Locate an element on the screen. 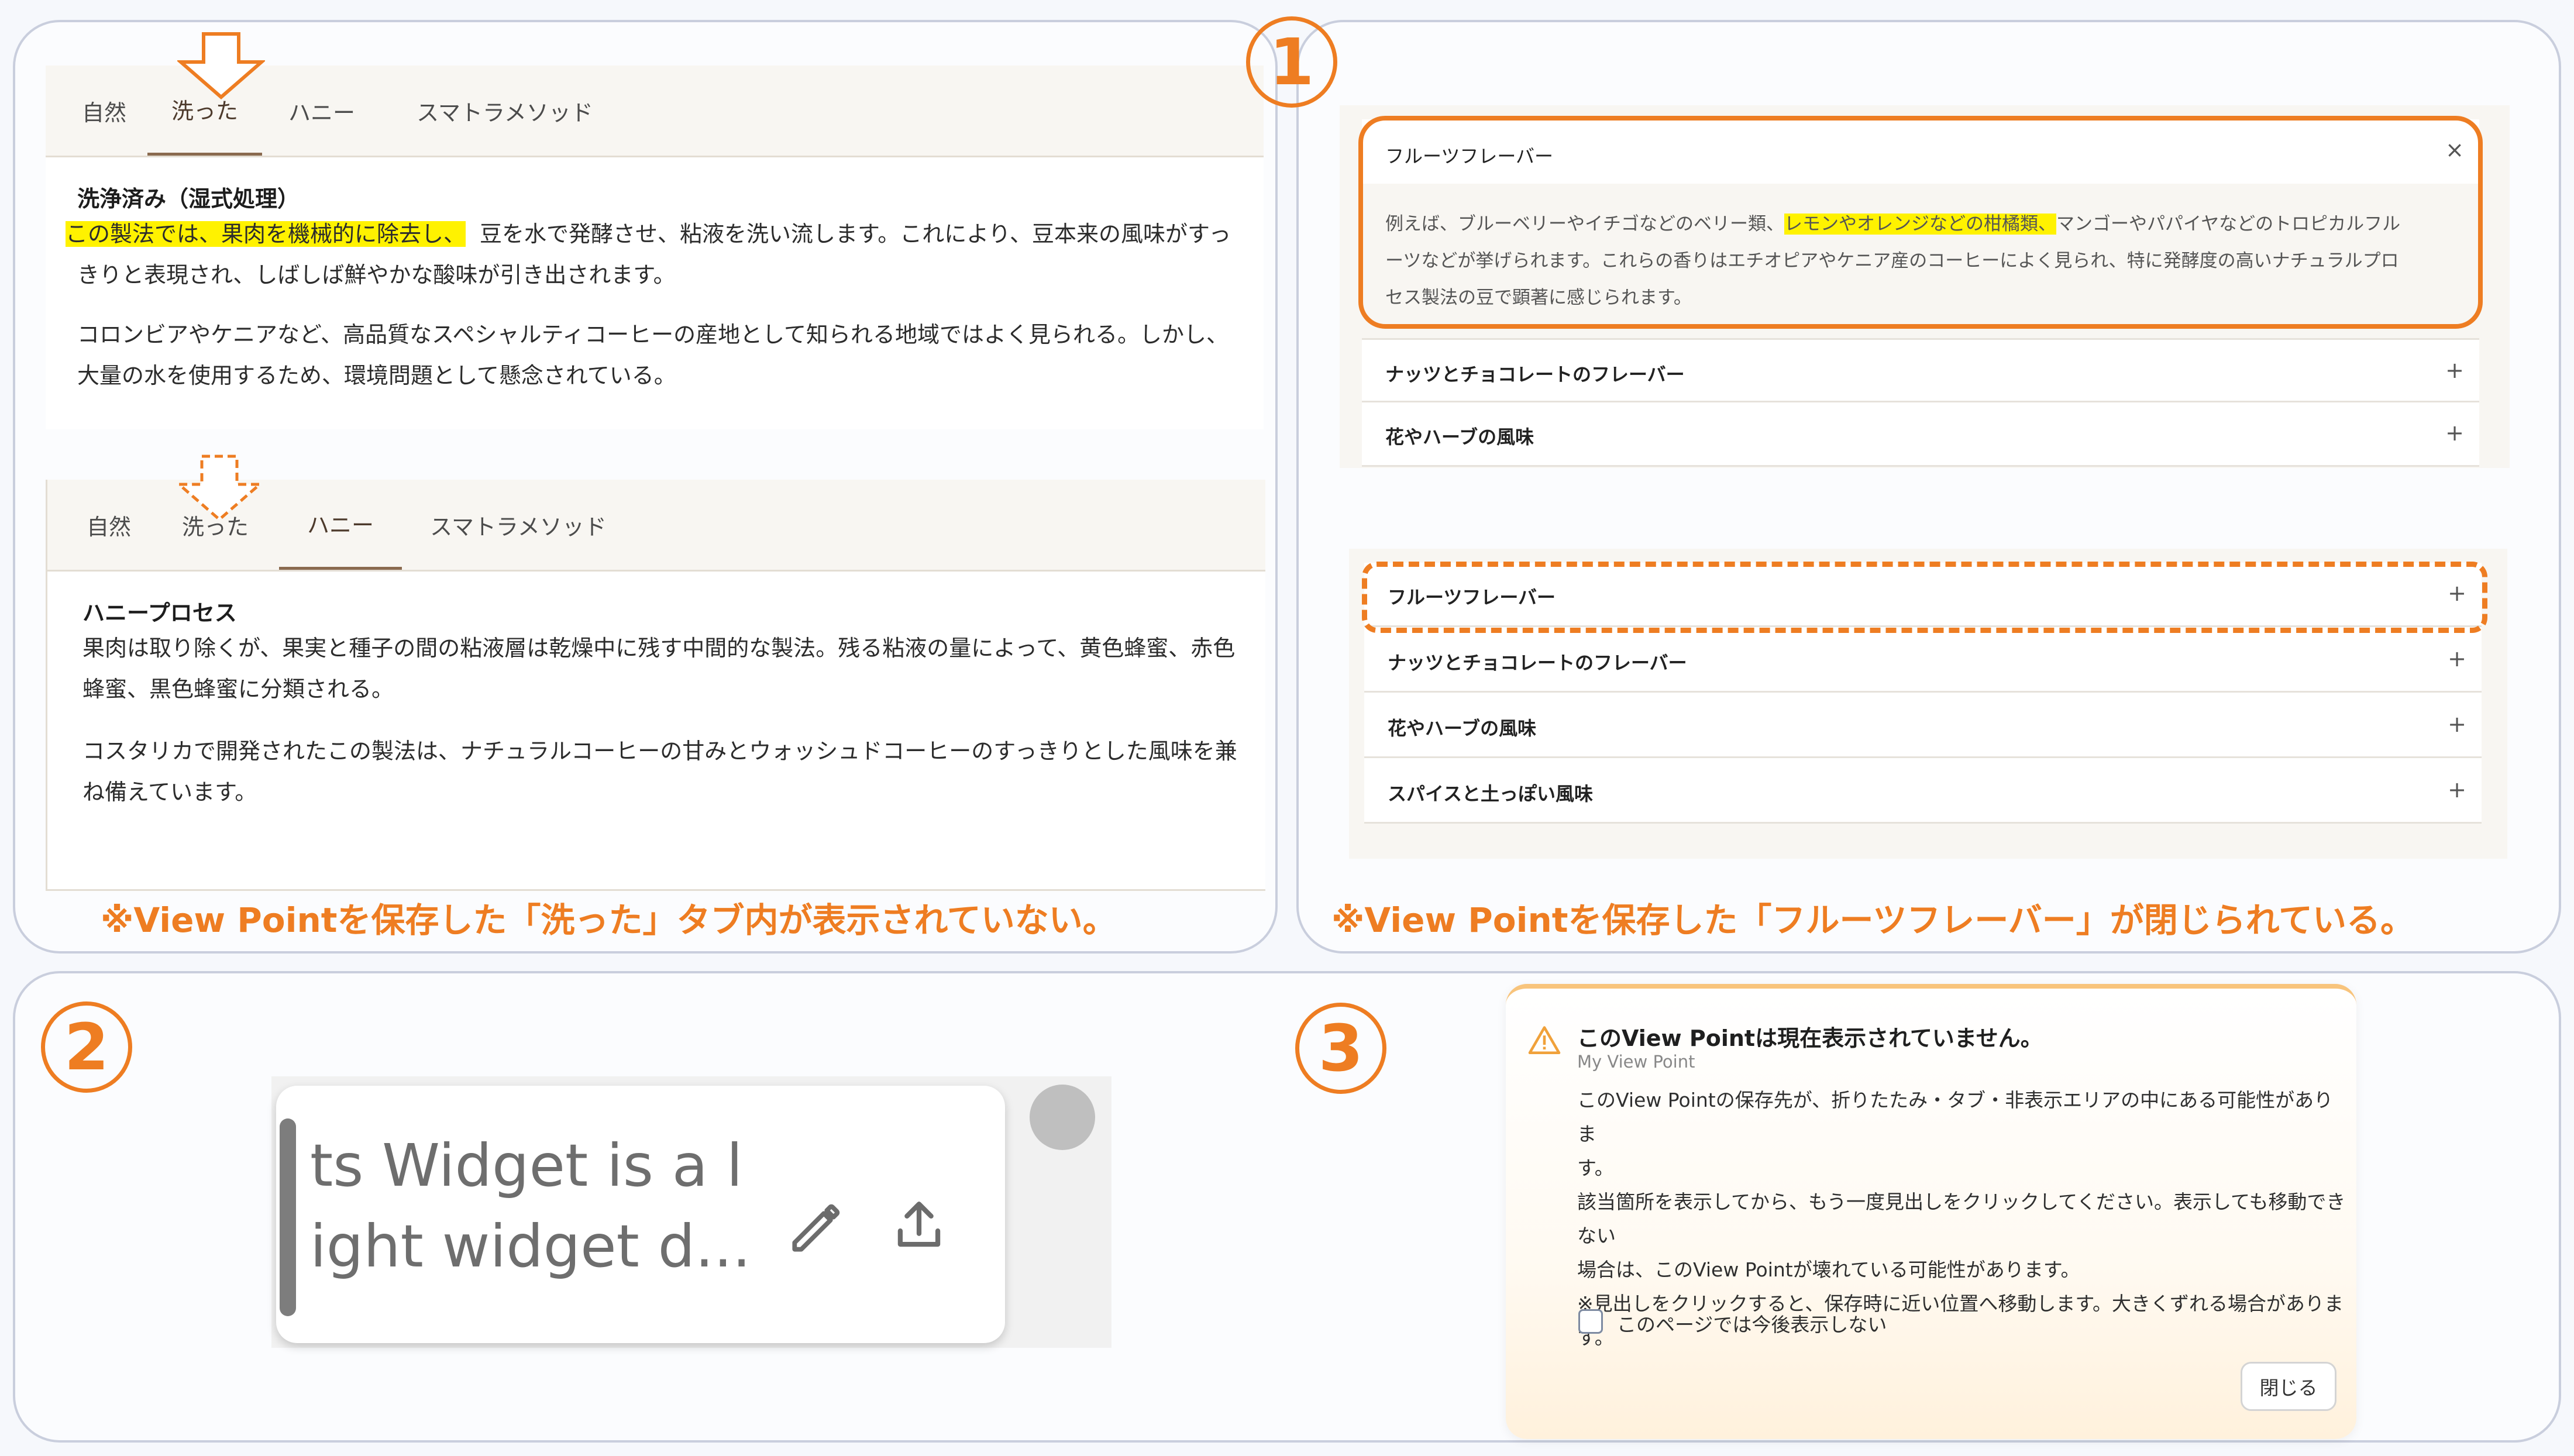 The width and height of the screenshot is (2574, 1456). dont-show-label: このページでは今後表示しない is located at coordinates (1752, 1323).